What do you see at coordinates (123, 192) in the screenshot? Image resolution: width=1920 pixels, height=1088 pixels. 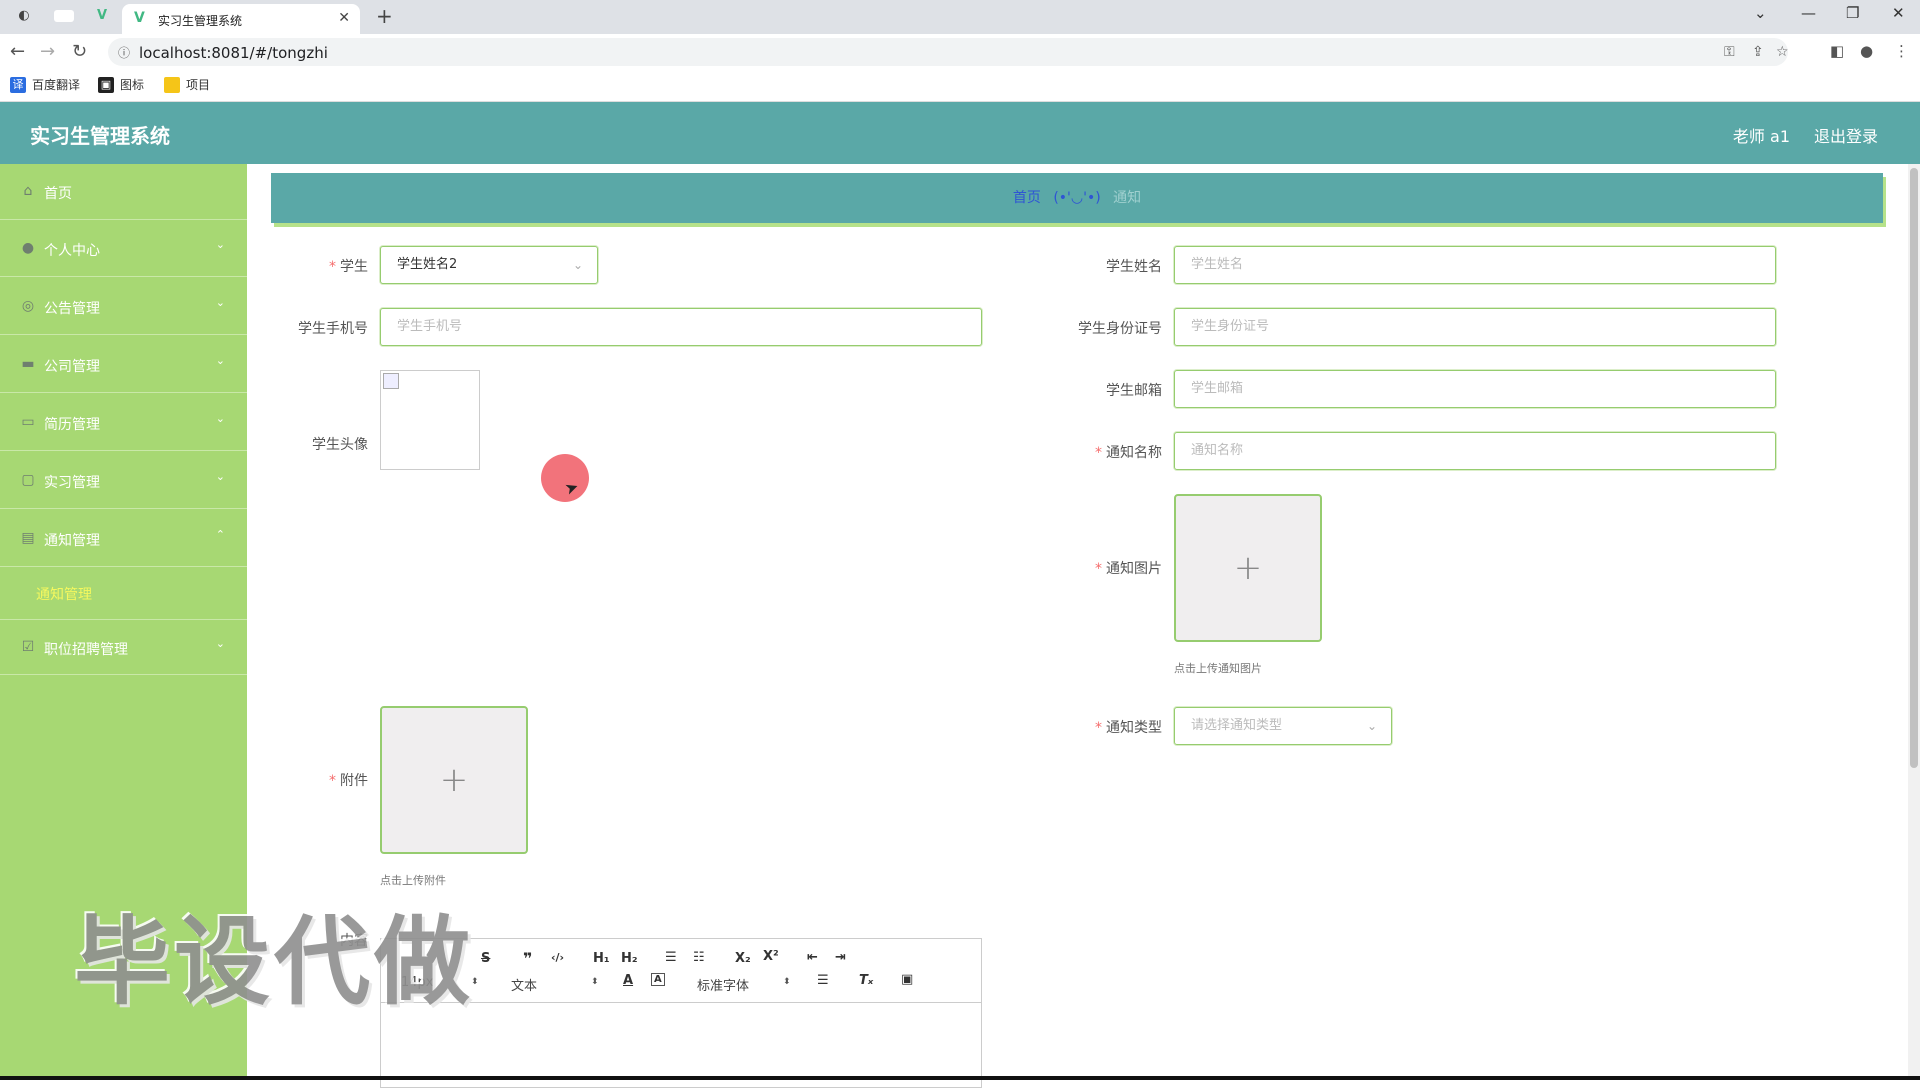 I see `sidebar-item-home: ⌂ 首页` at bounding box center [123, 192].